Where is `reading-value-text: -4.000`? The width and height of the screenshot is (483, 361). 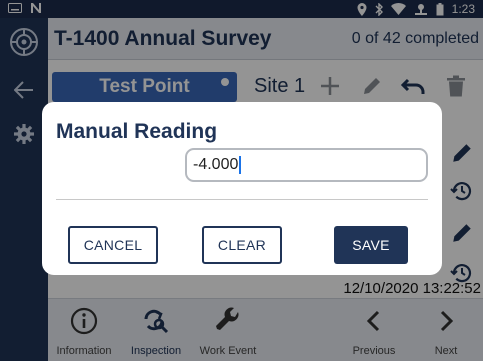
reading-value-text: -4.000 is located at coordinates (216, 164).